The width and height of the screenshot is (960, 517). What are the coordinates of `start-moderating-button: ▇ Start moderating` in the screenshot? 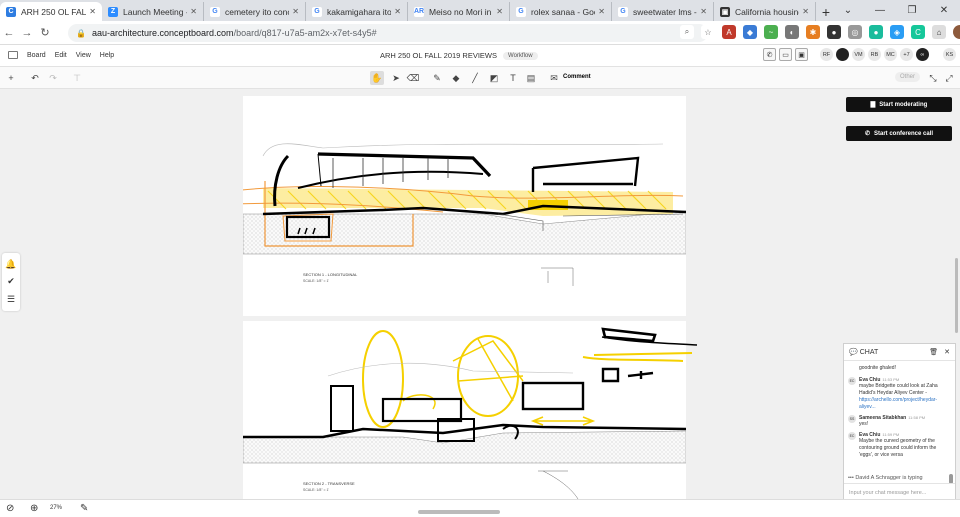 It's located at (899, 104).